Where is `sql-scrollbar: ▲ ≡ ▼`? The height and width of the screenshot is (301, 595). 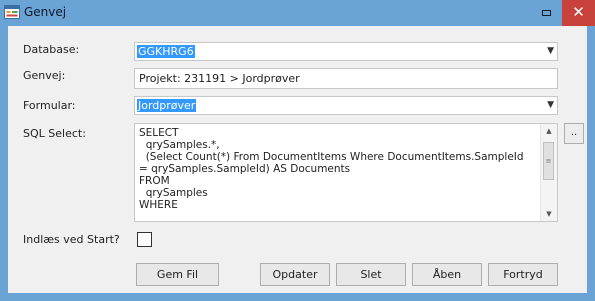
sql-scrollbar: ▲ ≡ ▼ is located at coordinates (548, 172).